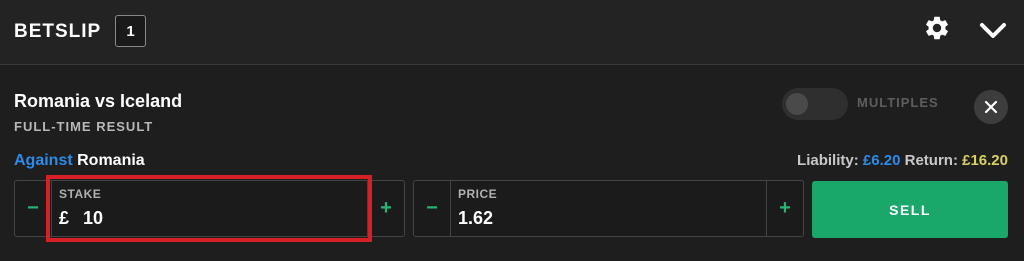 The width and height of the screenshot is (1024, 261). Describe the element at coordinates (111, 160) in the screenshot. I see `selection-name: Romania` at that location.